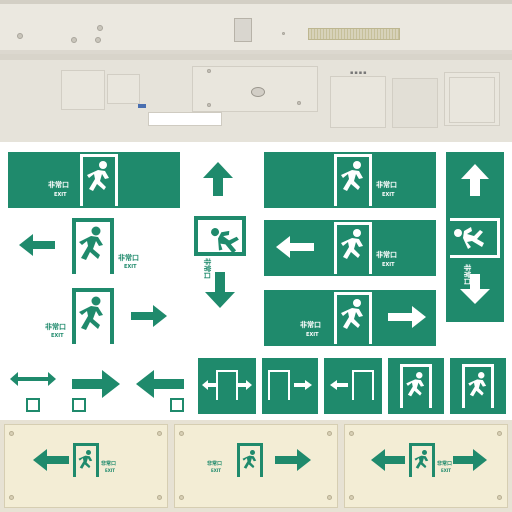 The width and height of the screenshot is (512, 512). I want to click on indicator-led, so click(142, 106).